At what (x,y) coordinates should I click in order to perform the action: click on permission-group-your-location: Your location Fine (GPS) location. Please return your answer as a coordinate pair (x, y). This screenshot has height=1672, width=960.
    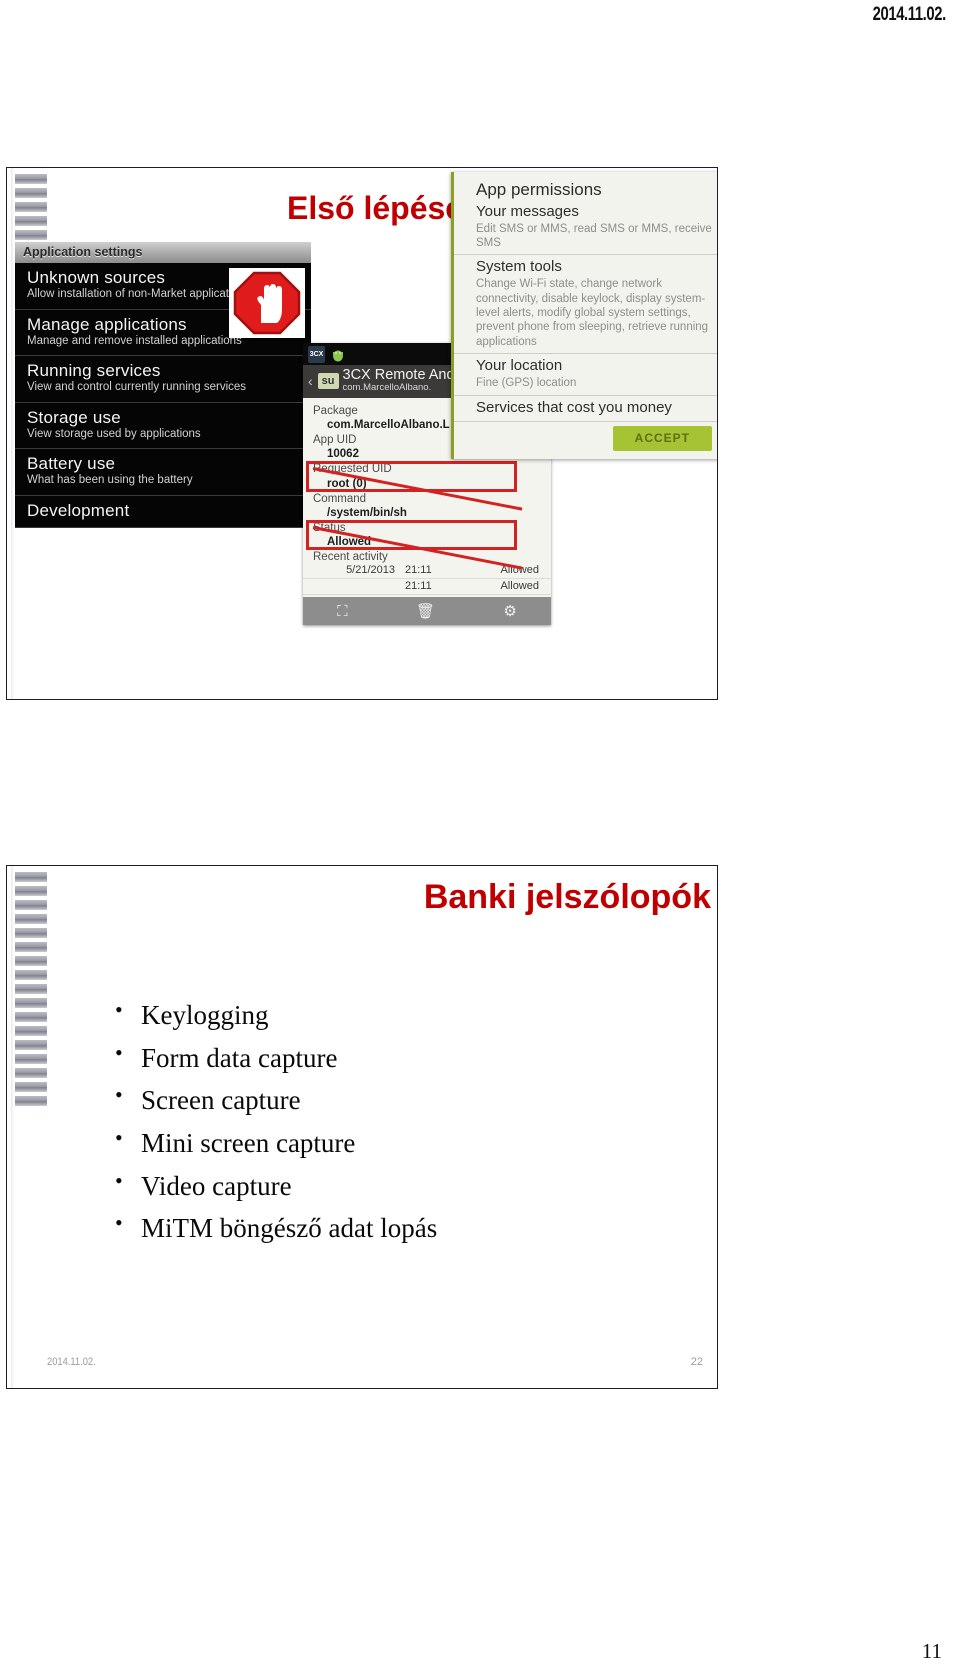
    Looking at the image, I should click on (585, 375).